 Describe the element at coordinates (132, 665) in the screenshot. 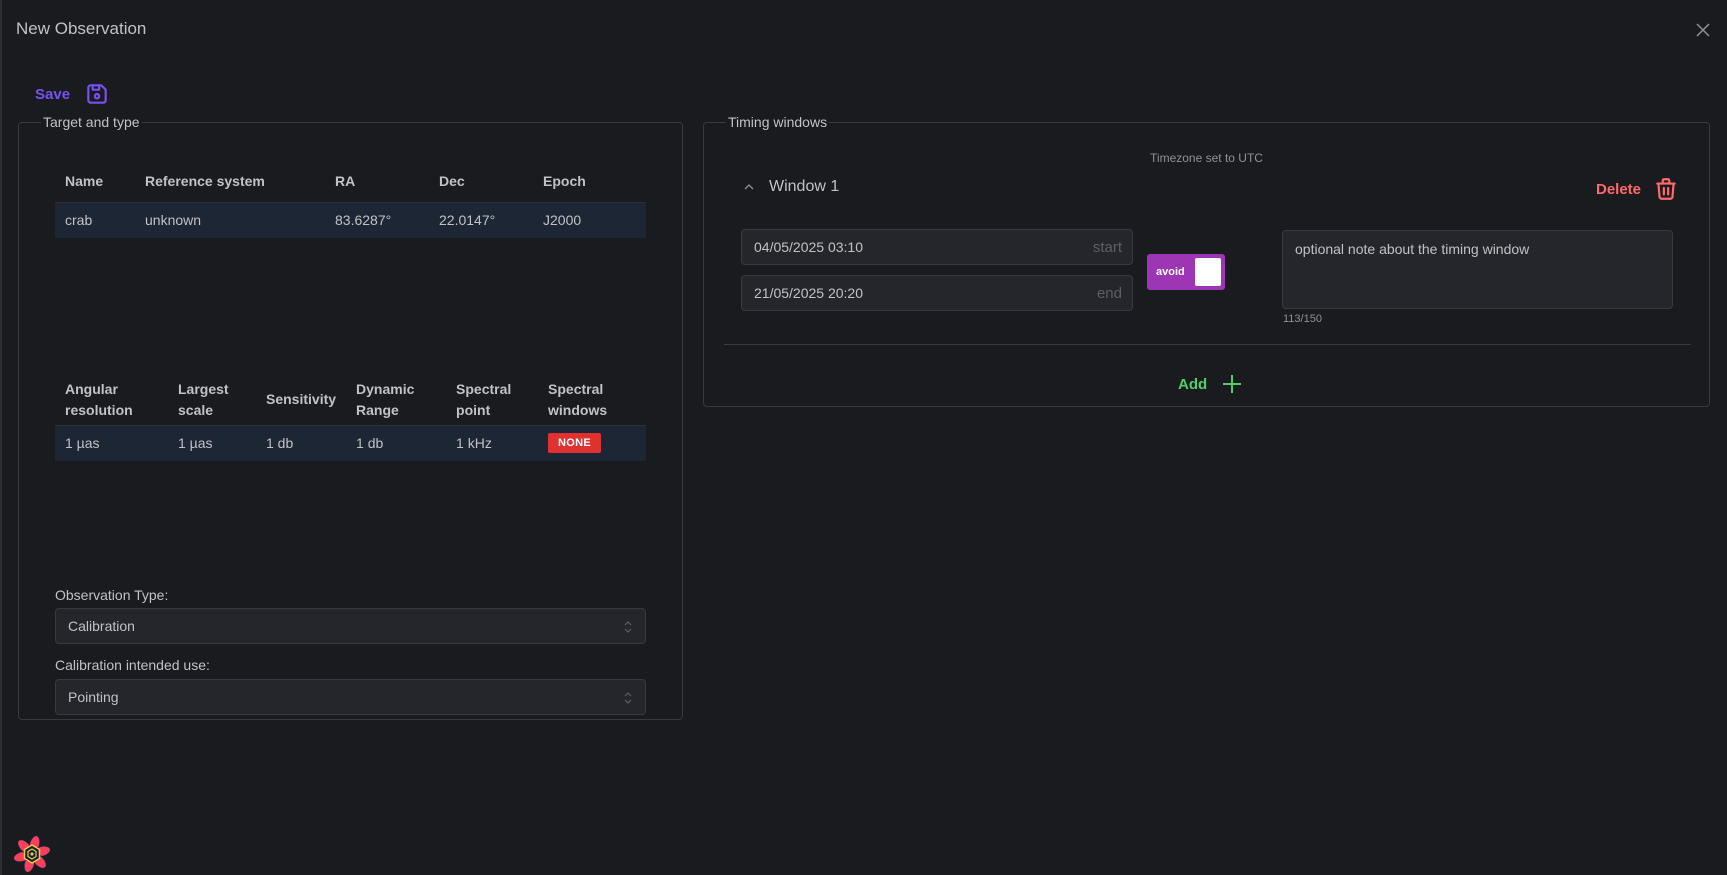

I see `calibration-use-label: Calibration intended use:` at that location.